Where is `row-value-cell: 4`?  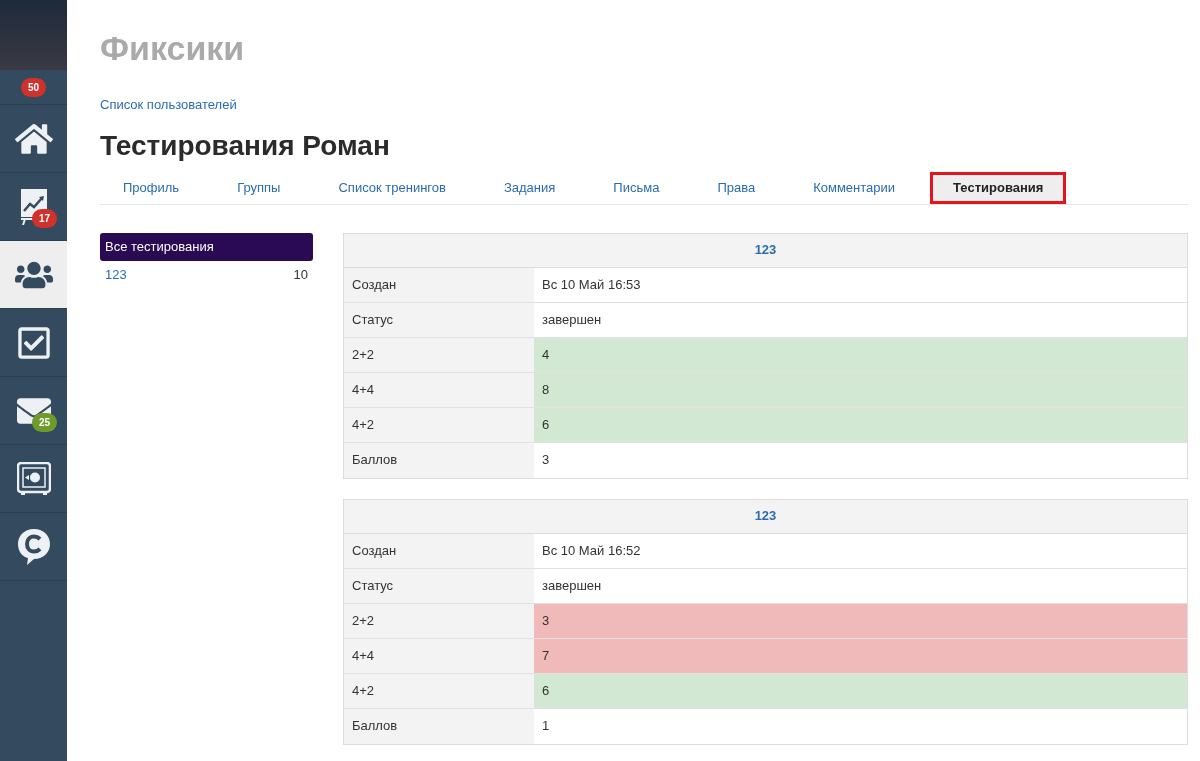 row-value-cell: 4 is located at coordinates (860, 354).